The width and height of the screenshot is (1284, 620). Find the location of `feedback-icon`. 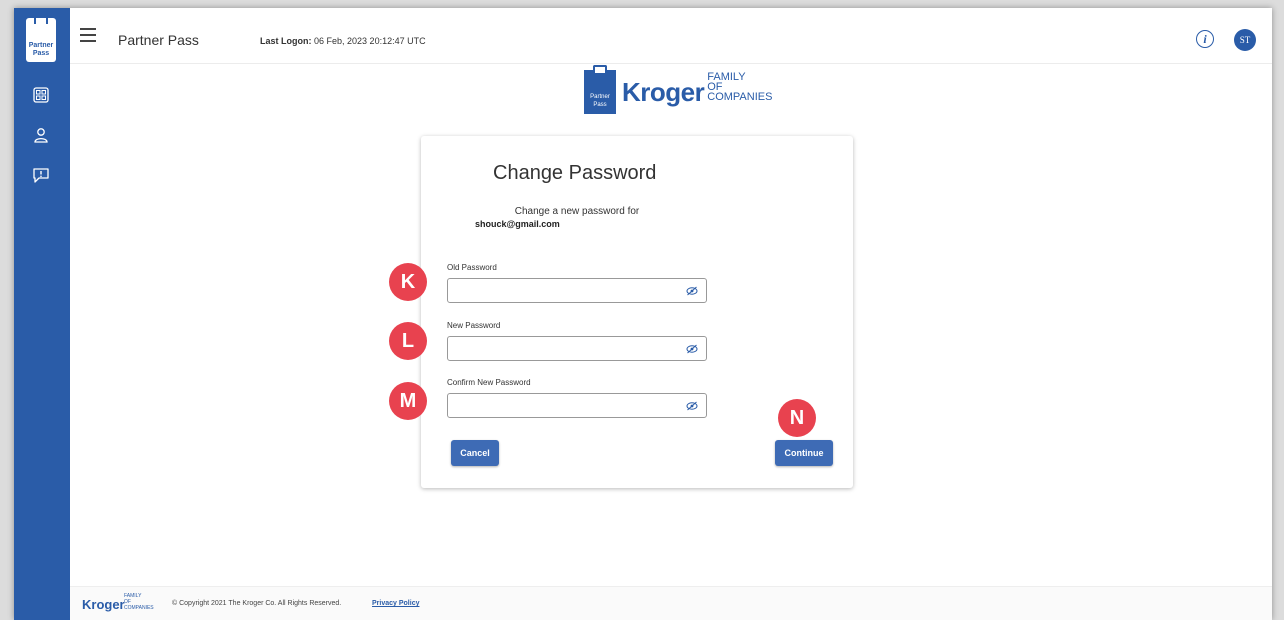

feedback-icon is located at coordinates (41, 175).